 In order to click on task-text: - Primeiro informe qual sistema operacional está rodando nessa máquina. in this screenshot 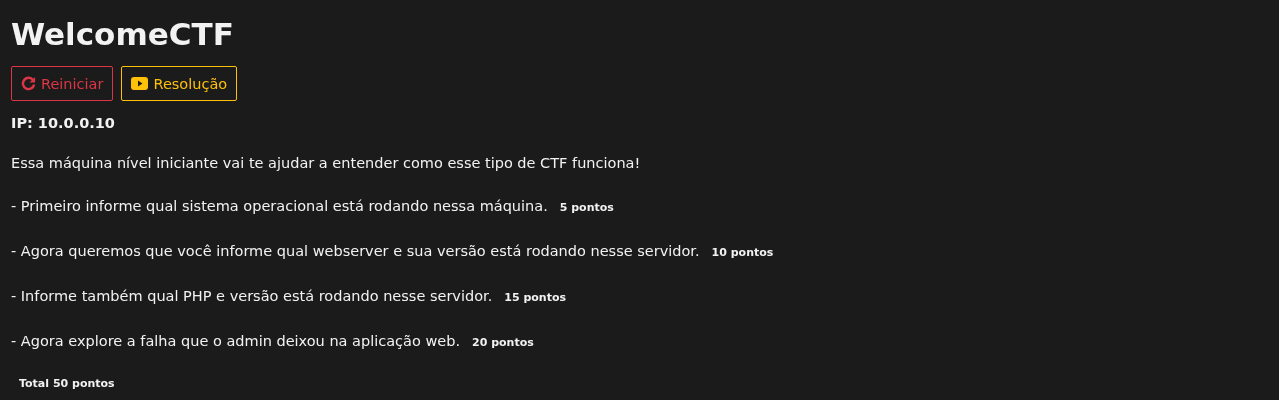, I will do `click(279, 206)`.